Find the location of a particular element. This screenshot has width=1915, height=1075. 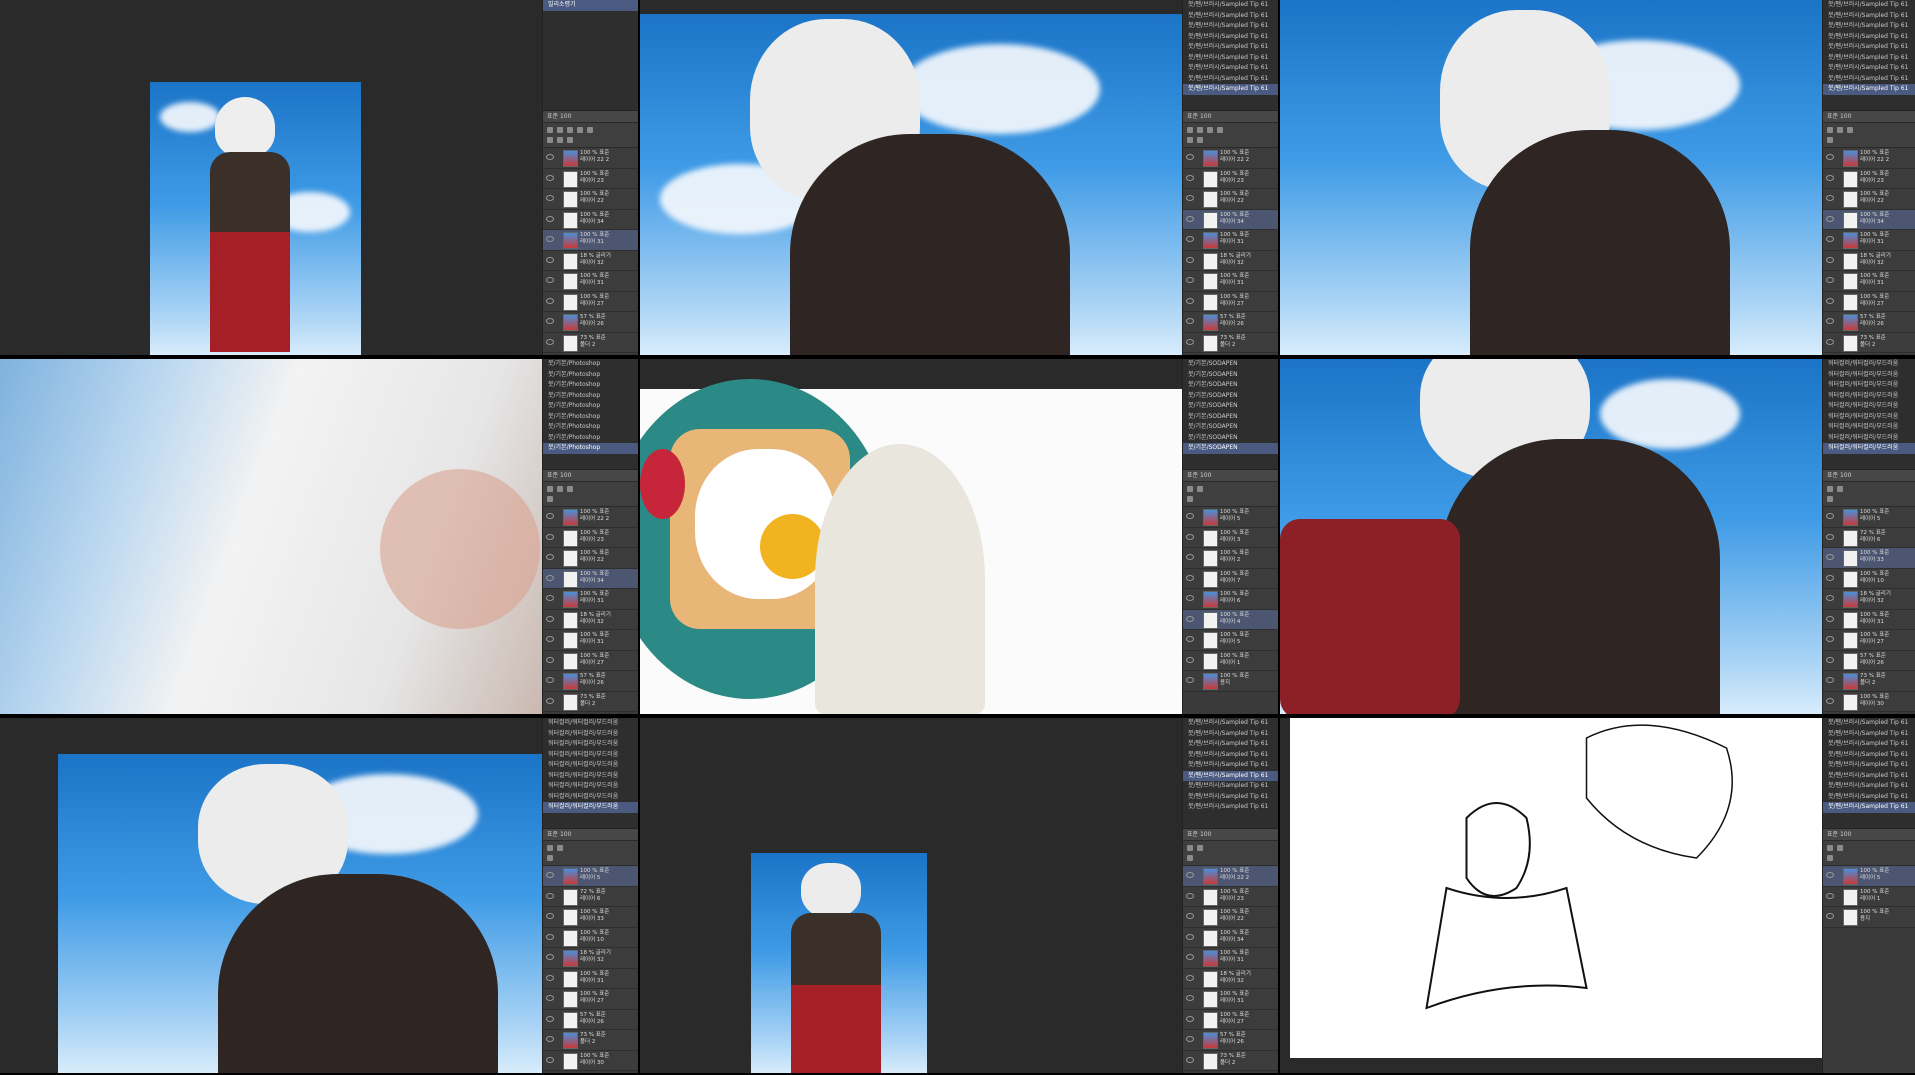

brush-item: 밀리소령기 is located at coordinates (590, 5).